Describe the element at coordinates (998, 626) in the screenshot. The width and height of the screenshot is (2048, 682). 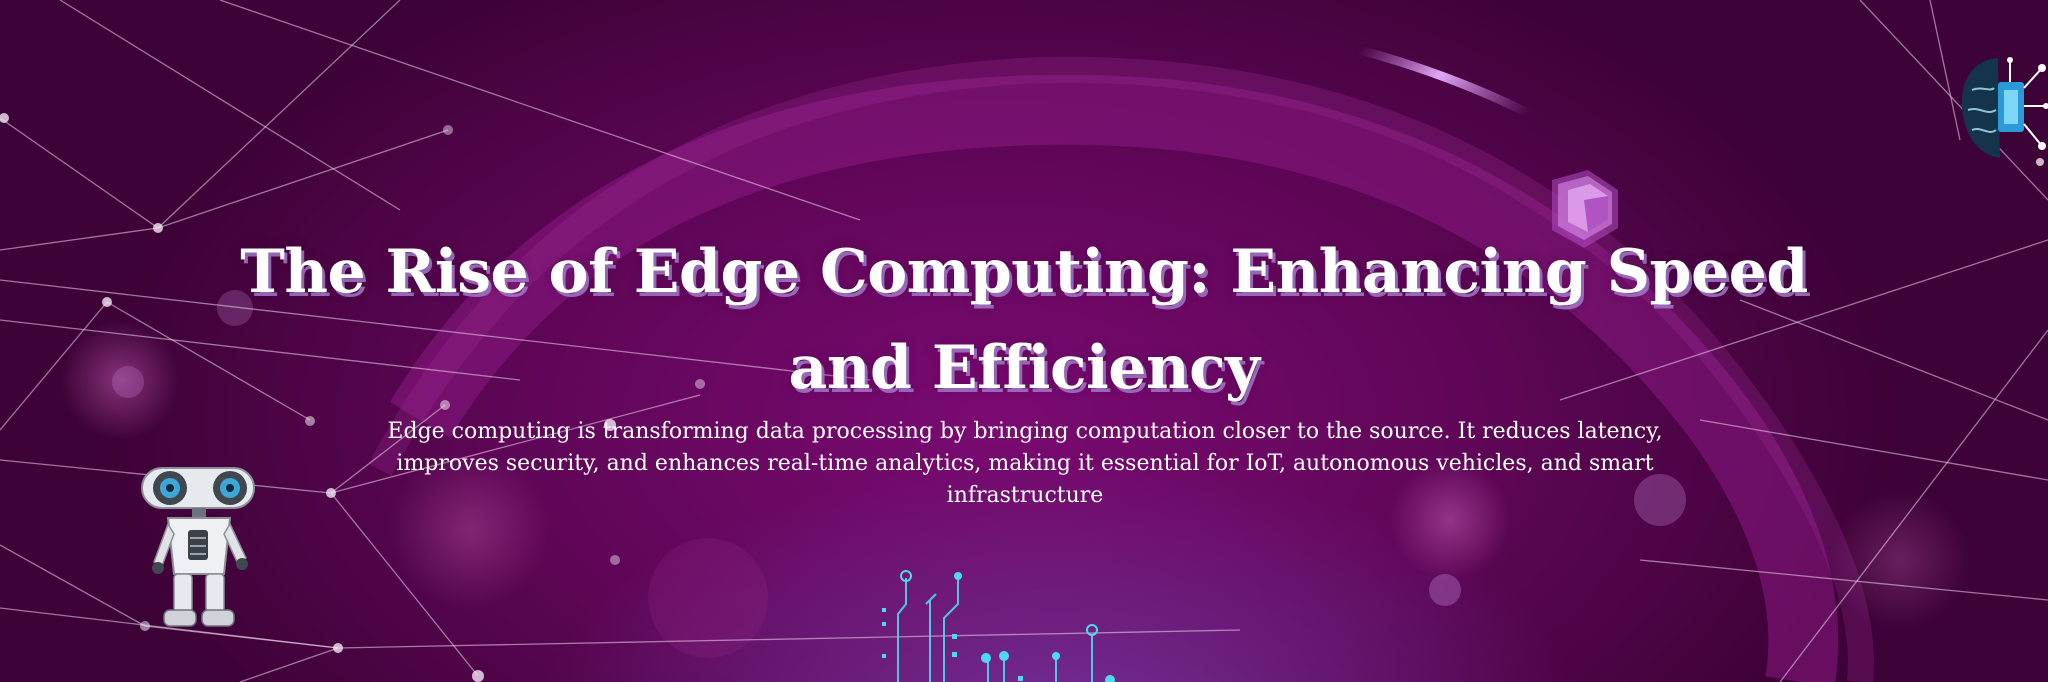
I see `circuit-illustration` at that location.